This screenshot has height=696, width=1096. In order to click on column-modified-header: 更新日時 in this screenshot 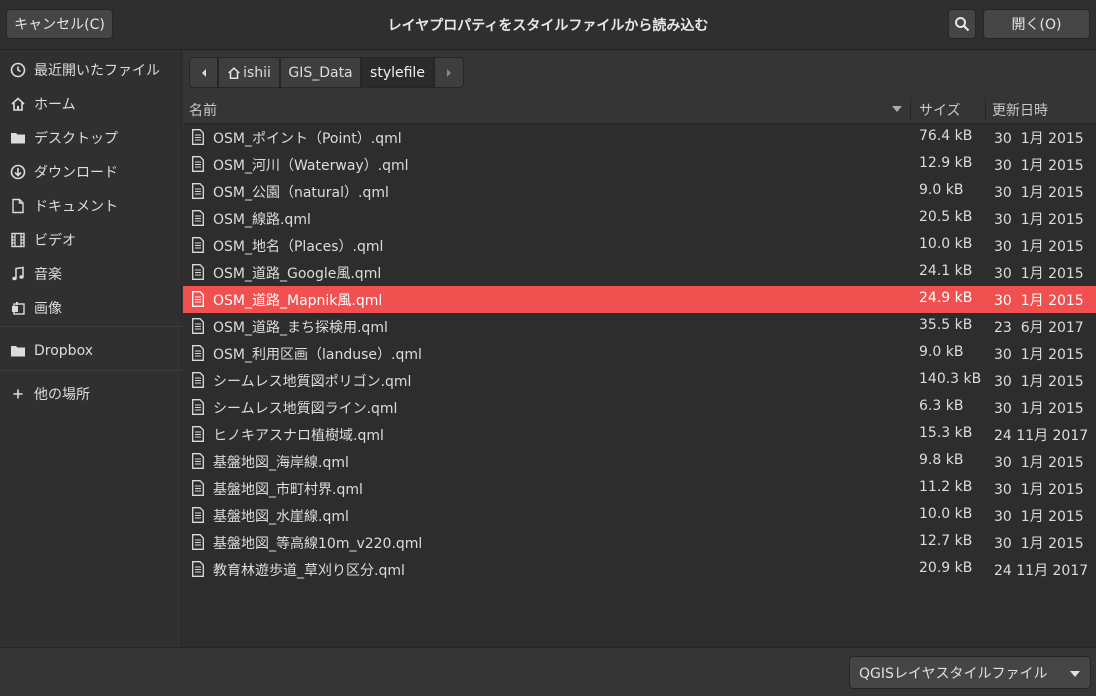, I will do `click(1020, 110)`.